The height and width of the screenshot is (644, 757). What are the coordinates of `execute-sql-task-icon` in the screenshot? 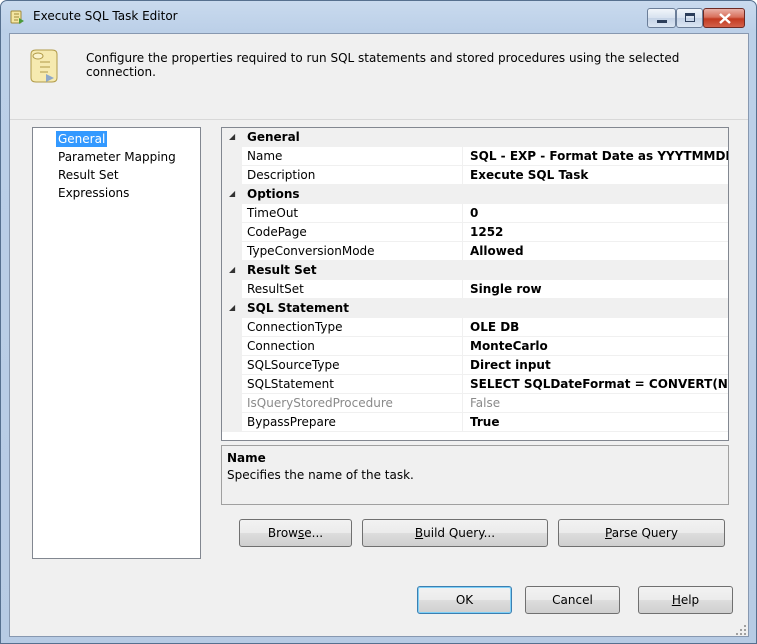 It's located at (17, 17).